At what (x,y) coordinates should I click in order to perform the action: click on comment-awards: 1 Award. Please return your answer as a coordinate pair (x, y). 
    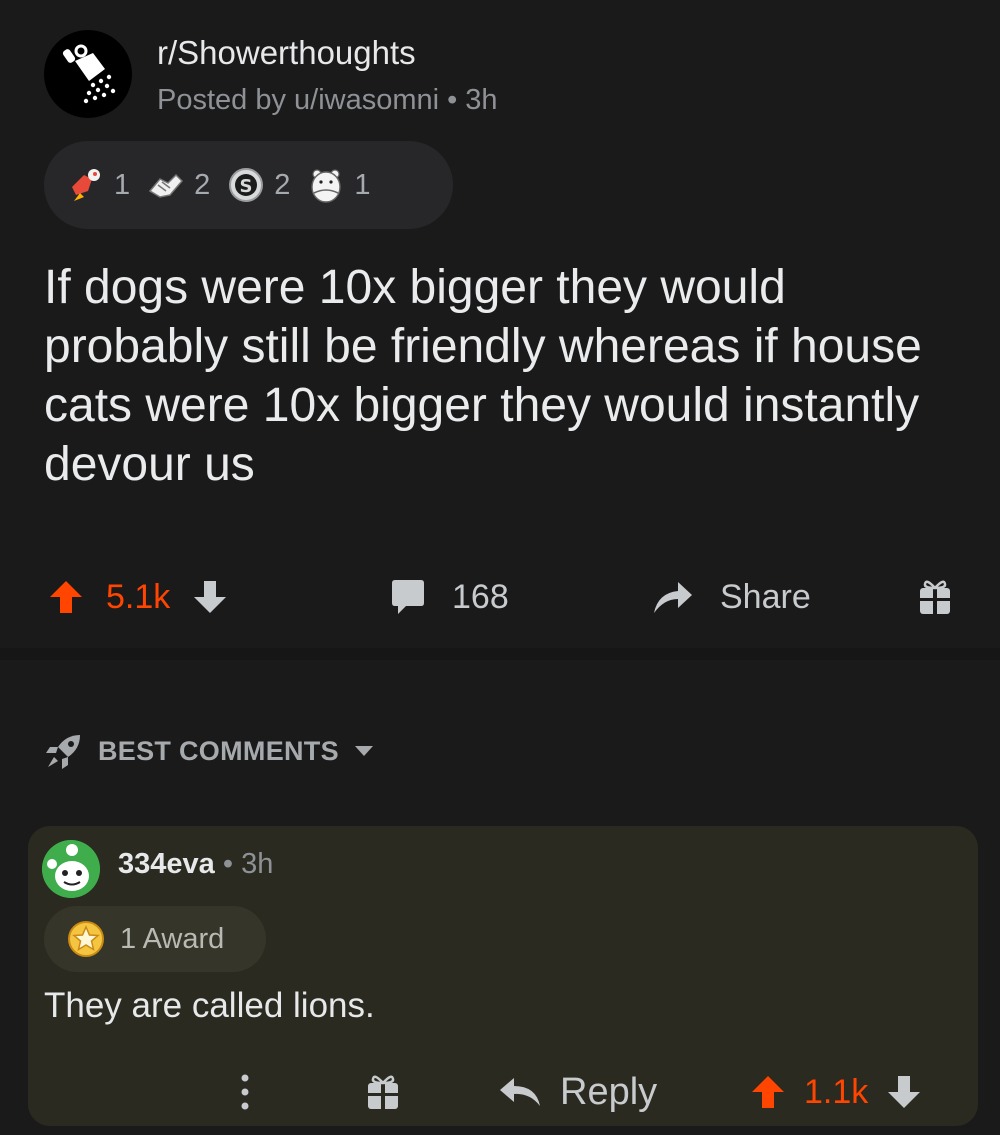
    Looking at the image, I should click on (155, 939).